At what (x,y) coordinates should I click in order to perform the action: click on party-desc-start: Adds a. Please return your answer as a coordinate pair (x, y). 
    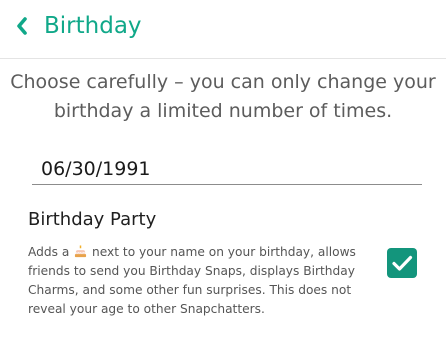
    Looking at the image, I should click on (49, 252).